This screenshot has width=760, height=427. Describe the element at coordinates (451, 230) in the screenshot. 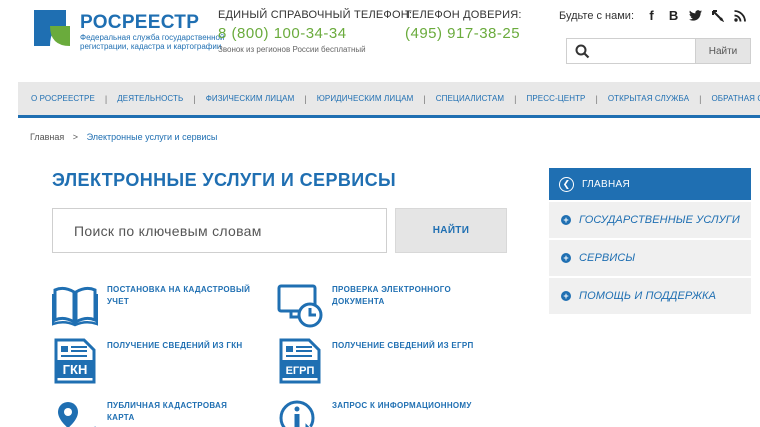

I see `main-search-button: НАЙТИ` at that location.